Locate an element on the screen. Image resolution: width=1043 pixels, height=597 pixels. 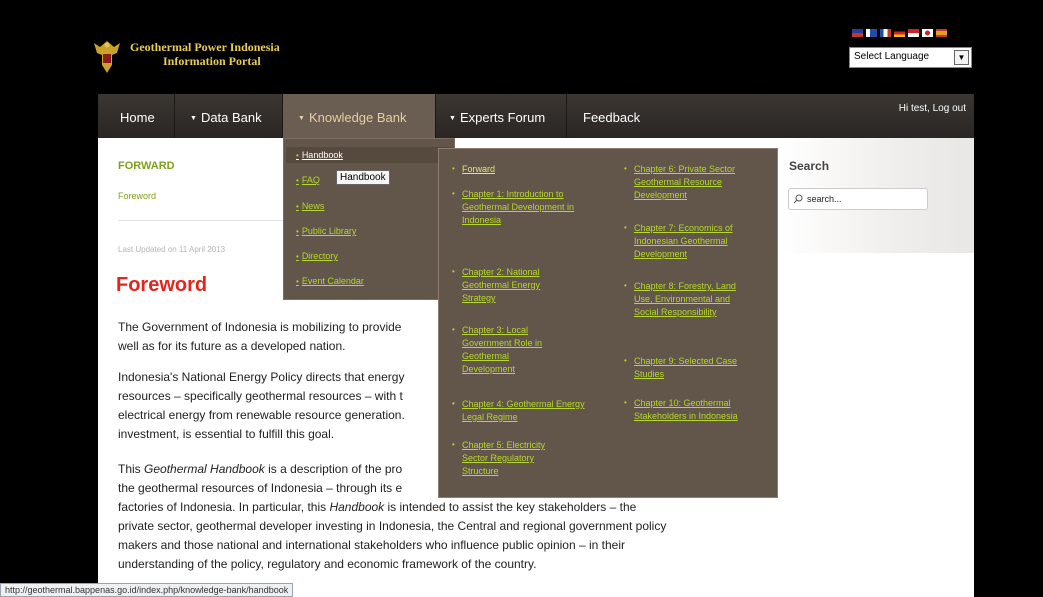
user-greeting: Hi test, Log out is located at coordinates (932, 108).